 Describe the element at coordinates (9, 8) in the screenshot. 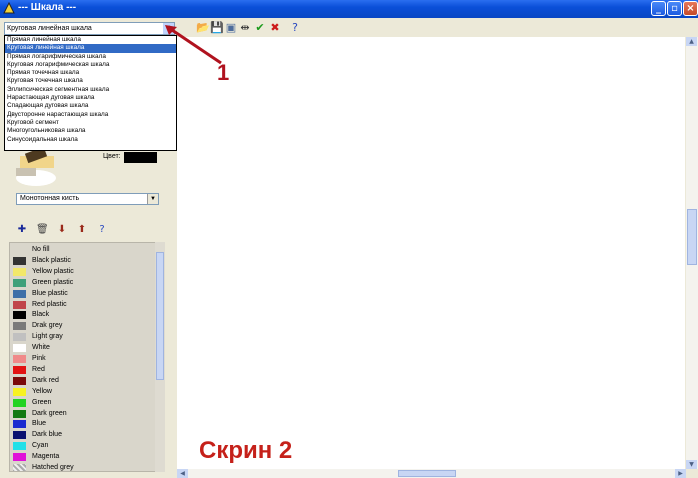

I see `app-icon` at that location.